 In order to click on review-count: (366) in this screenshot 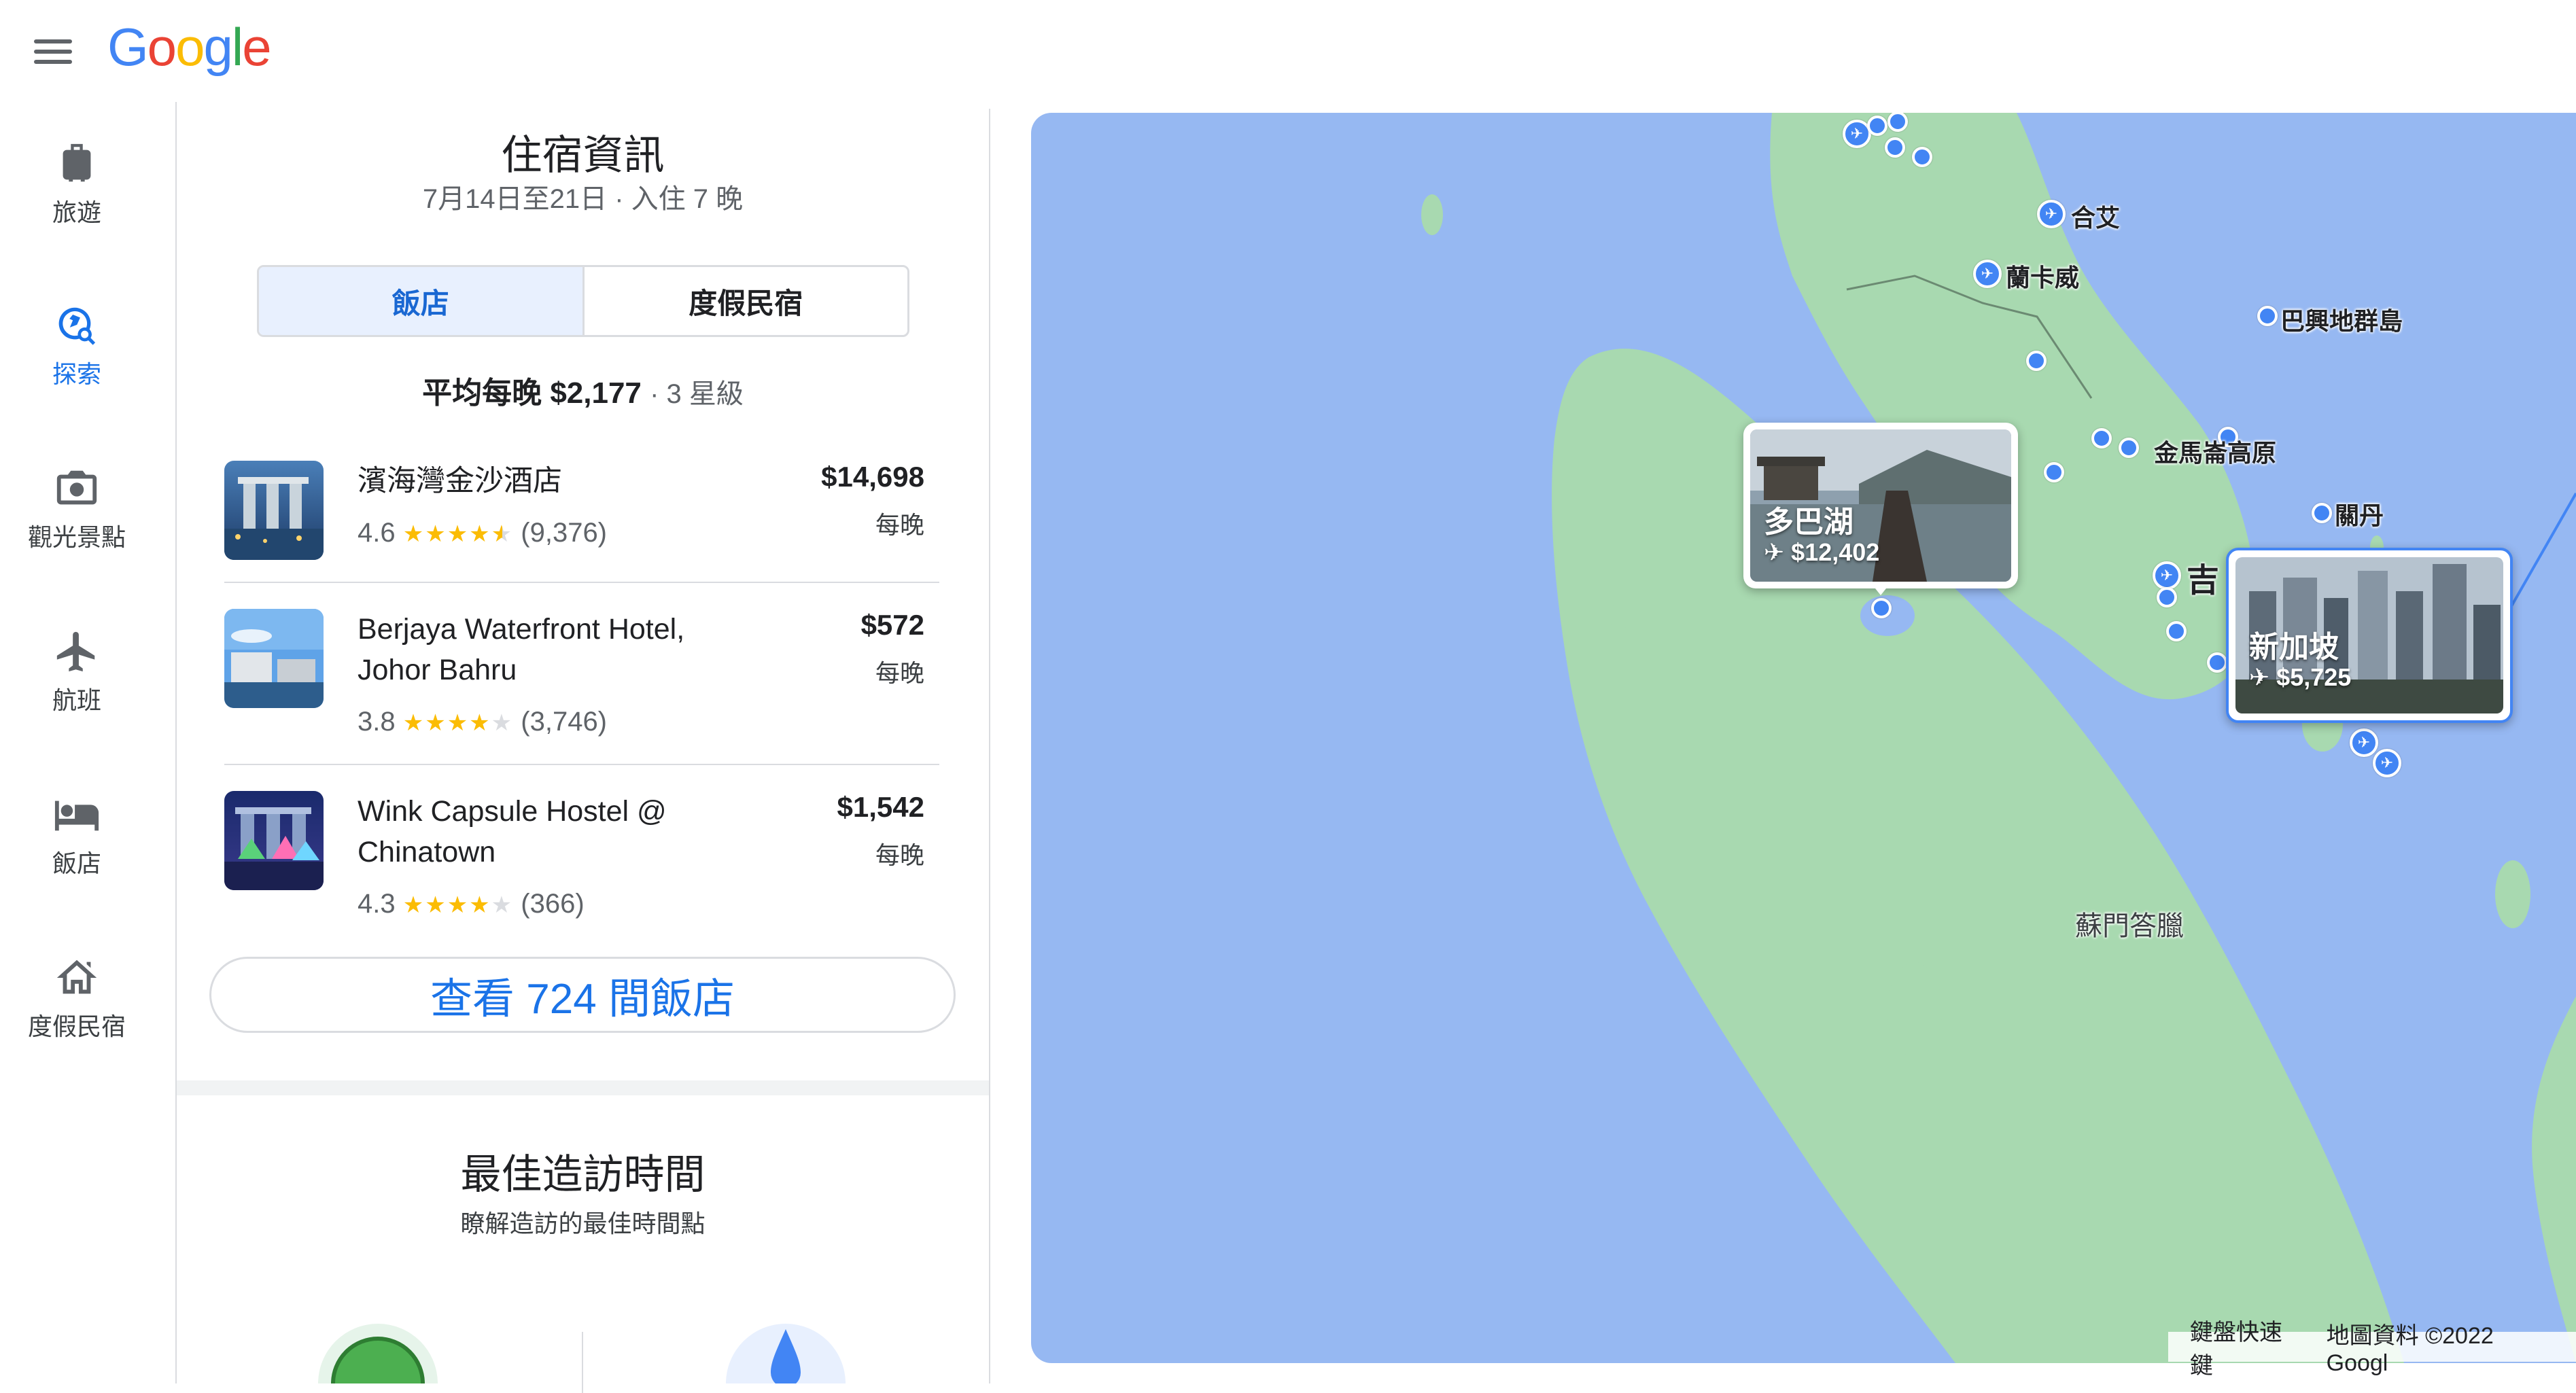, I will do `click(553, 904)`.